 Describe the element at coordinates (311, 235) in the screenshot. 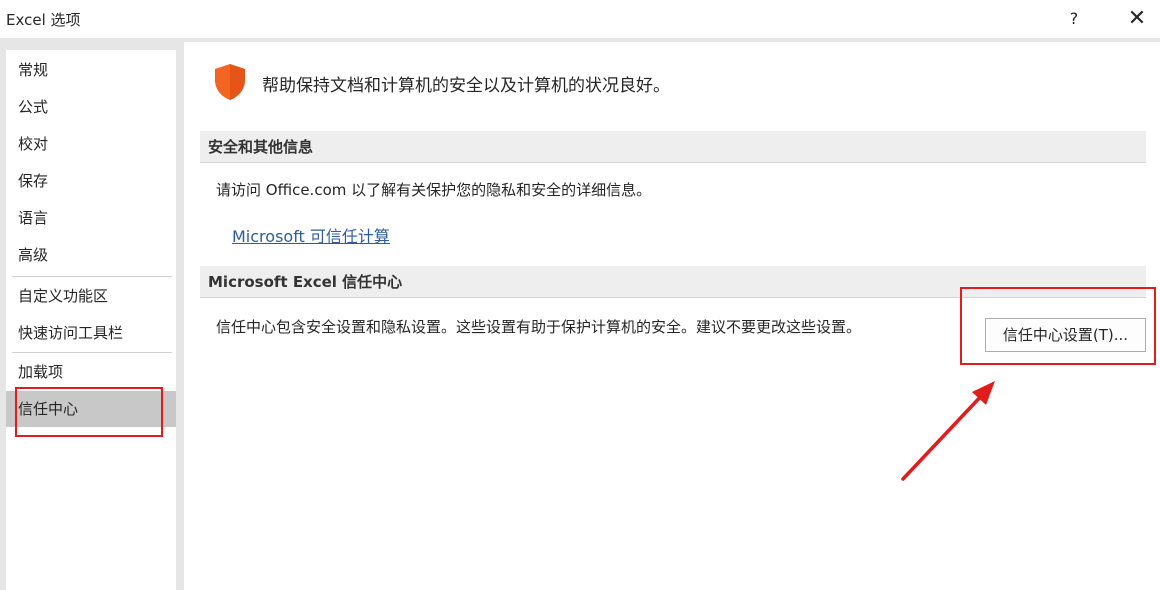

I see `trustworthy-computing-link: Microsoft 可信任计算` at that location.